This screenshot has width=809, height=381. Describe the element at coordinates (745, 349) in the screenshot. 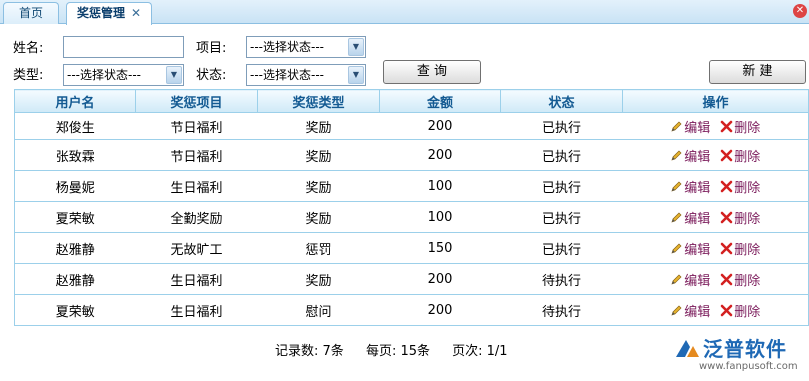

I see `logo-name: 泛普软件` at that location.